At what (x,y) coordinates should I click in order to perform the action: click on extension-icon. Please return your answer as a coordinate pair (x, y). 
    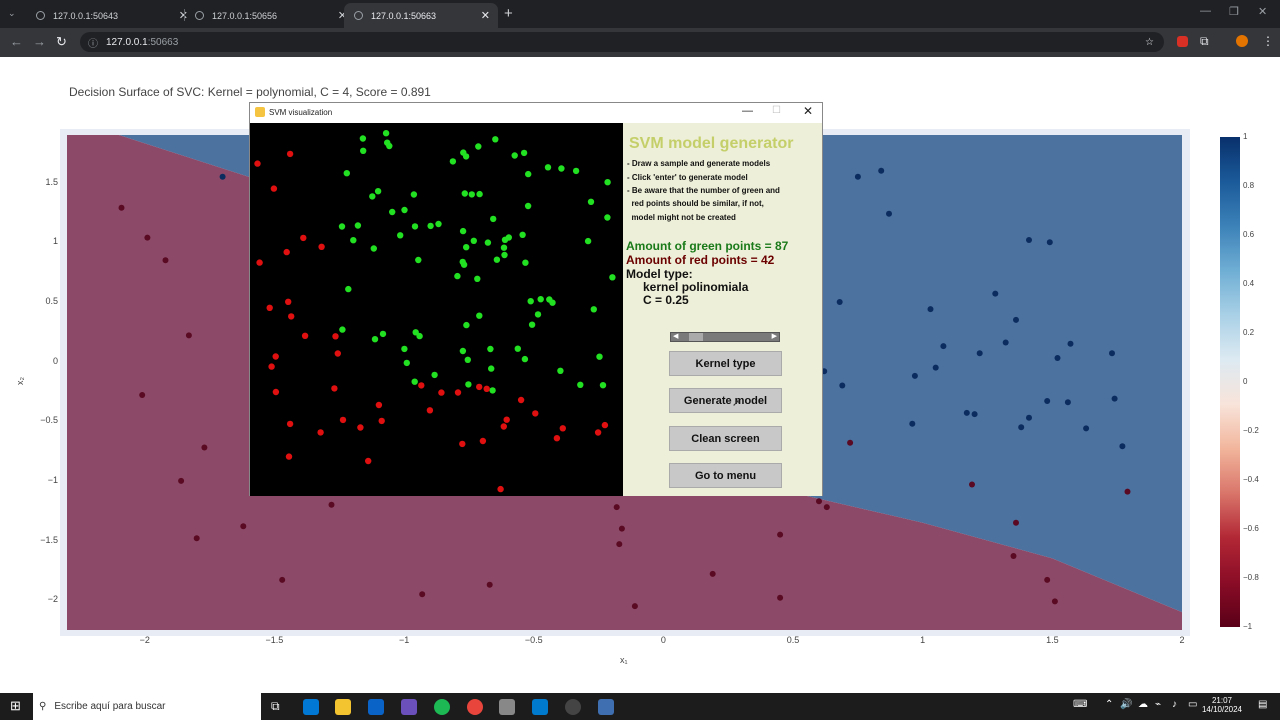
    Looking at the image, I should click on (1182, 41).